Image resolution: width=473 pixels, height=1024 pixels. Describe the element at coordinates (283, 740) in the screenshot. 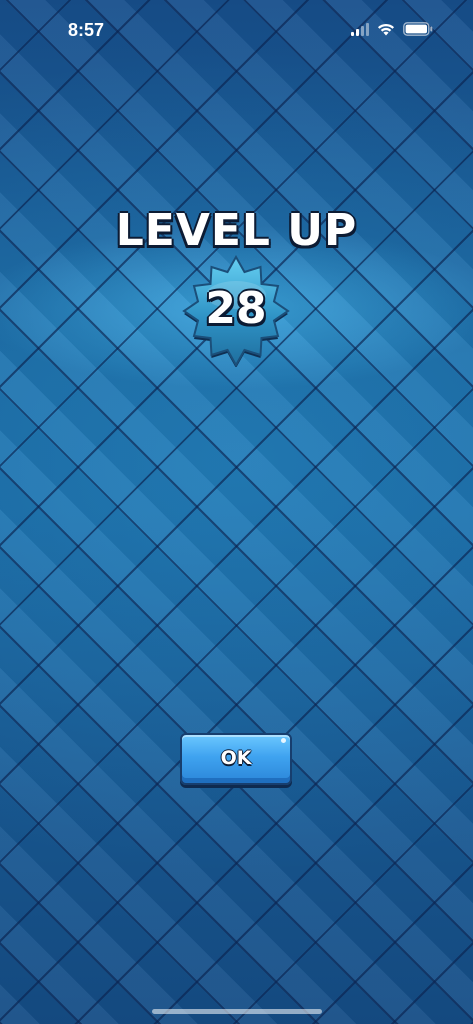

I see `button-highlight-dot` at that location.